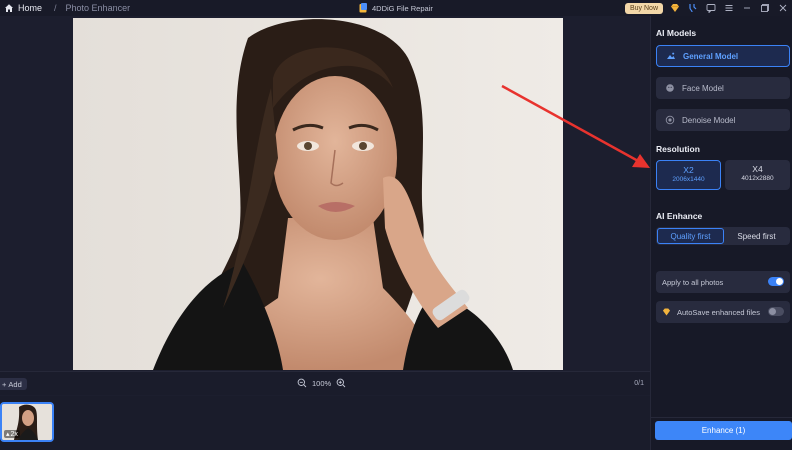 This screenshot has width=792, height=450. I want to click on plus-icon: +, so click(4, 384).